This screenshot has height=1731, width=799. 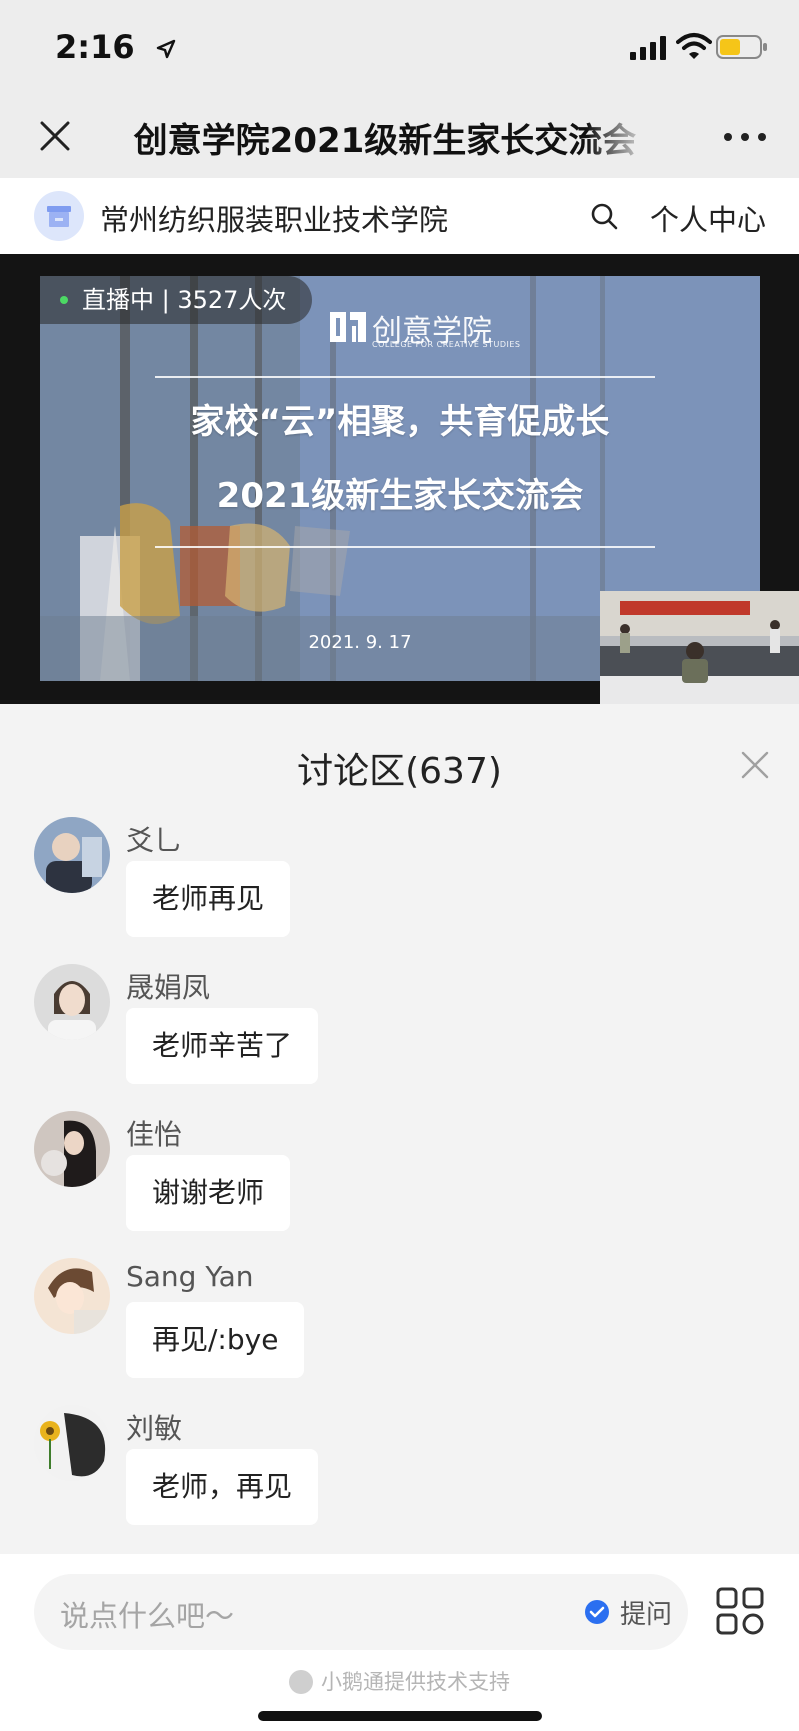 What do you see at coordinates (415, 1682) in the screenshot?
I see `tech-support-text: 小鹅通提供技术支持` at bounding box center [415, 1682].